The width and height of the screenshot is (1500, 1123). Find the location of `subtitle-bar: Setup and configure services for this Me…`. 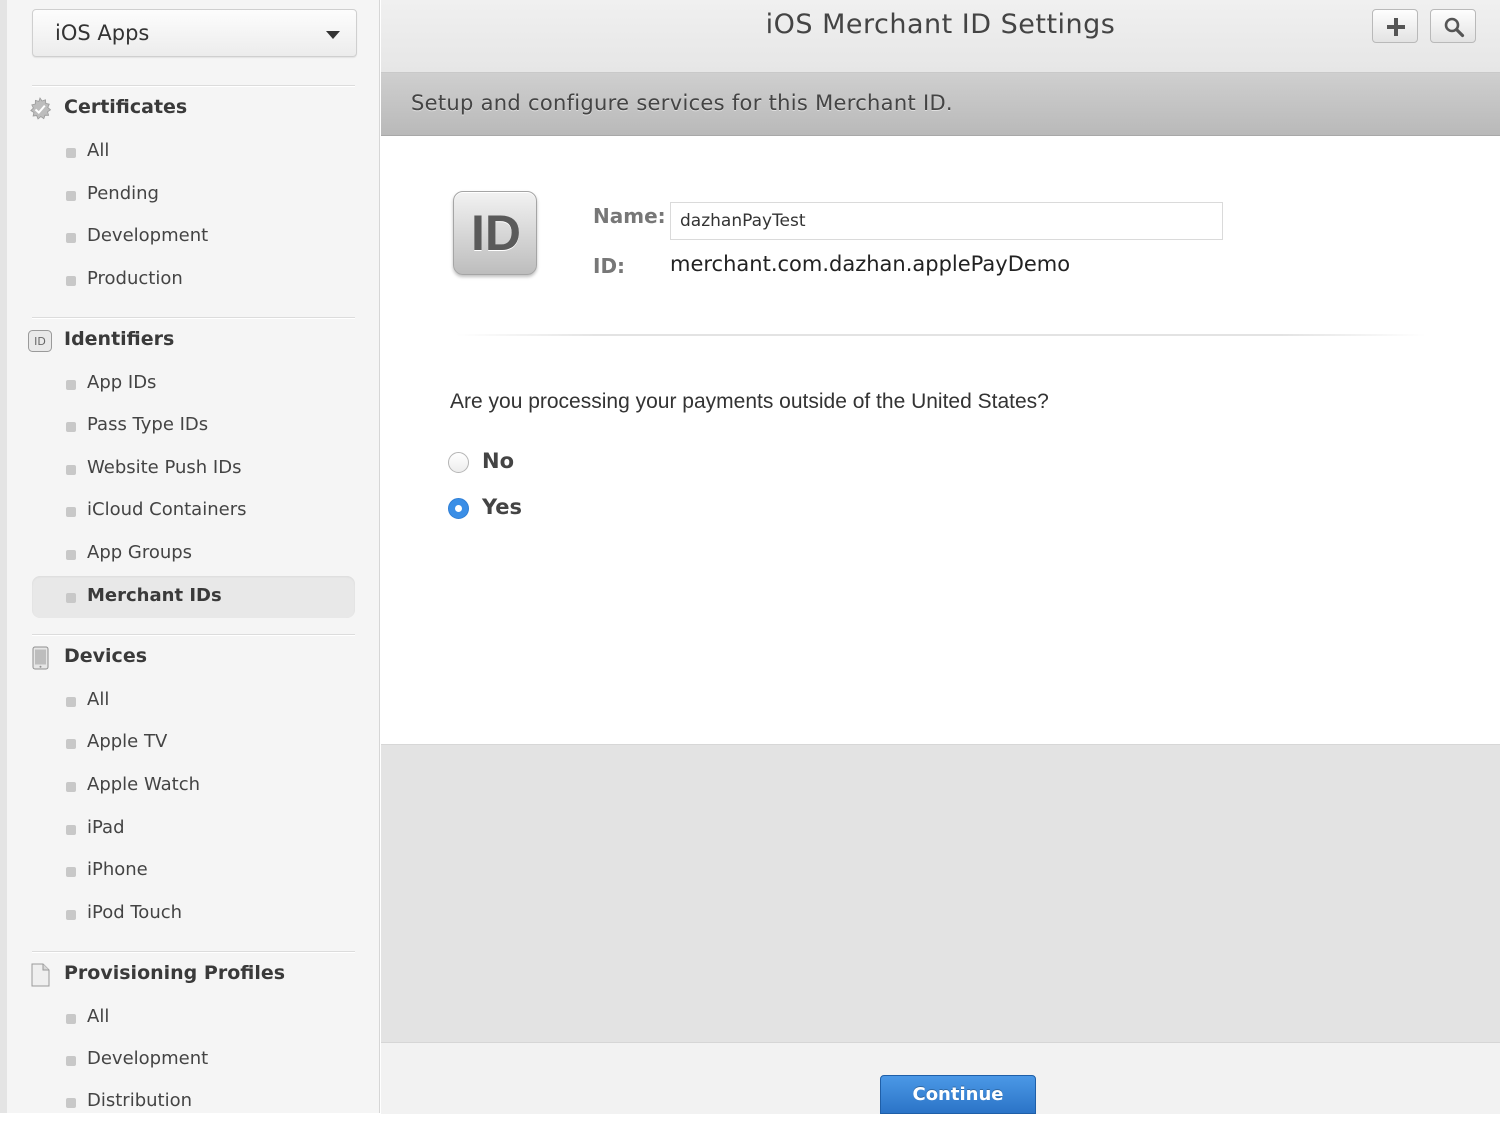

subtitle-bar: Setup and configure services for this Me… is located at coordinates (940, 104).